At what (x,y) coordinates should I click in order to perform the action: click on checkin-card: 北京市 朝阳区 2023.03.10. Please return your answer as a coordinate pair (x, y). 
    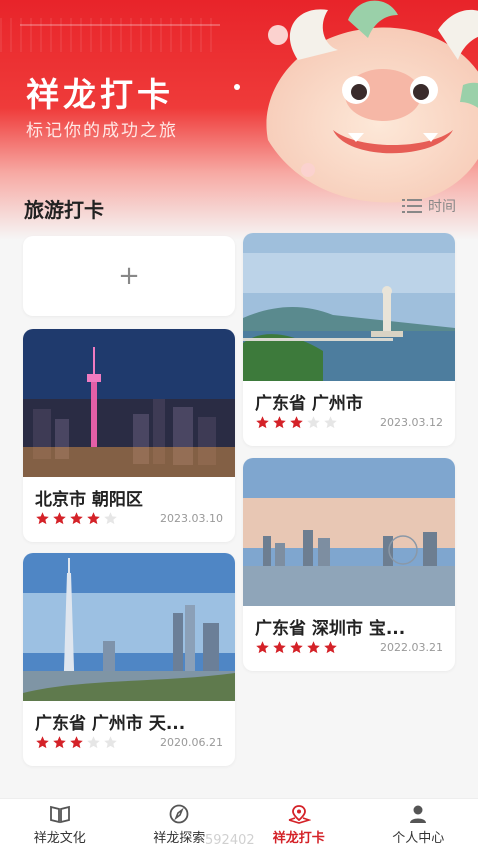
    Looking at the image, I should click on (129, 435).